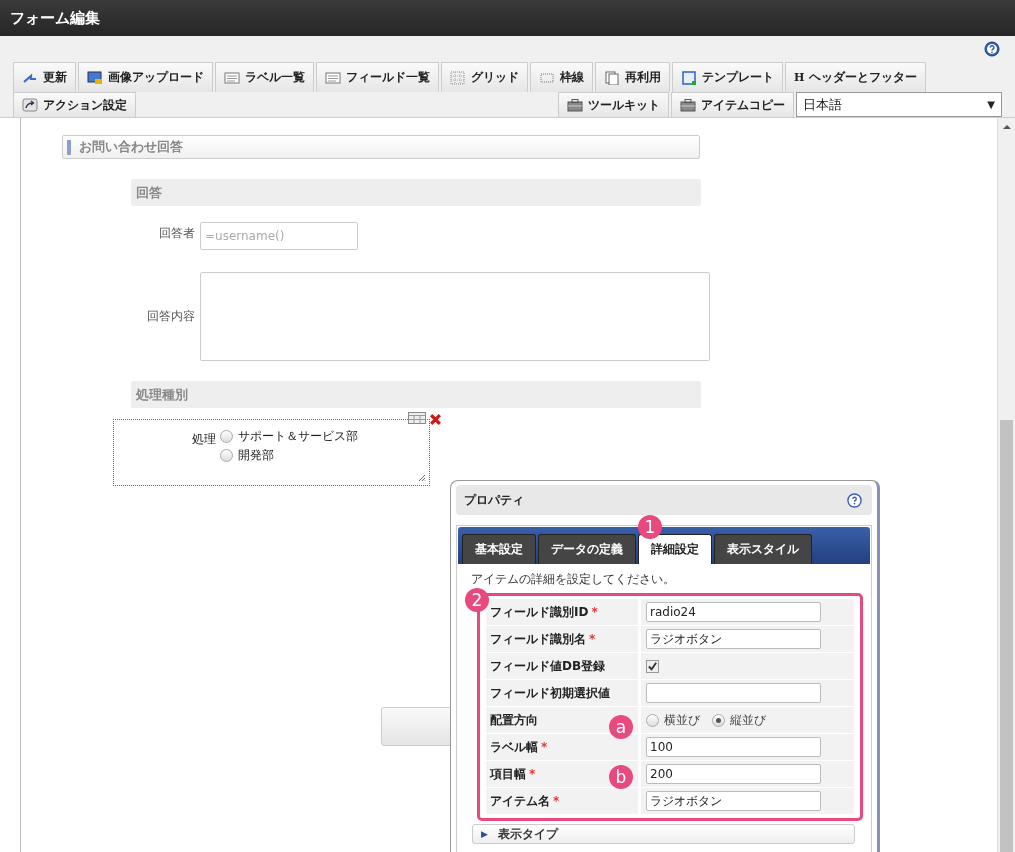  What do you see at coordinates (458, 77) in the screenshot?
I see `grid-icon` at bounding box center [458, 77].